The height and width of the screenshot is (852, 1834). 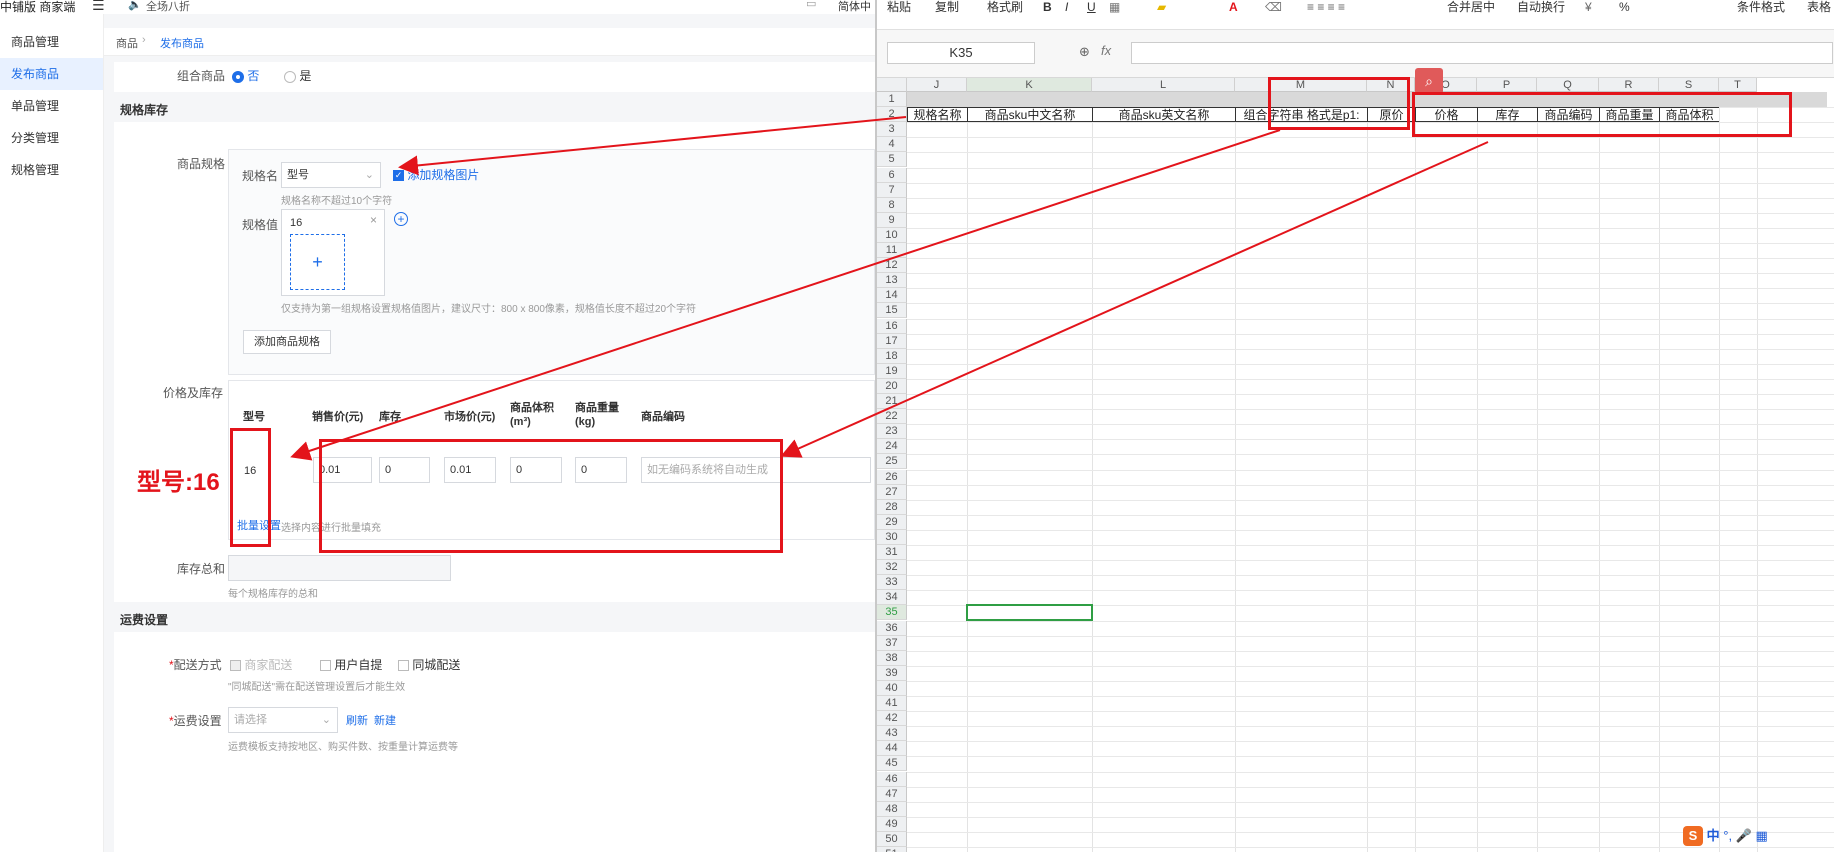 I want to click on arrow-spec-name, so click(x=652, y=146).